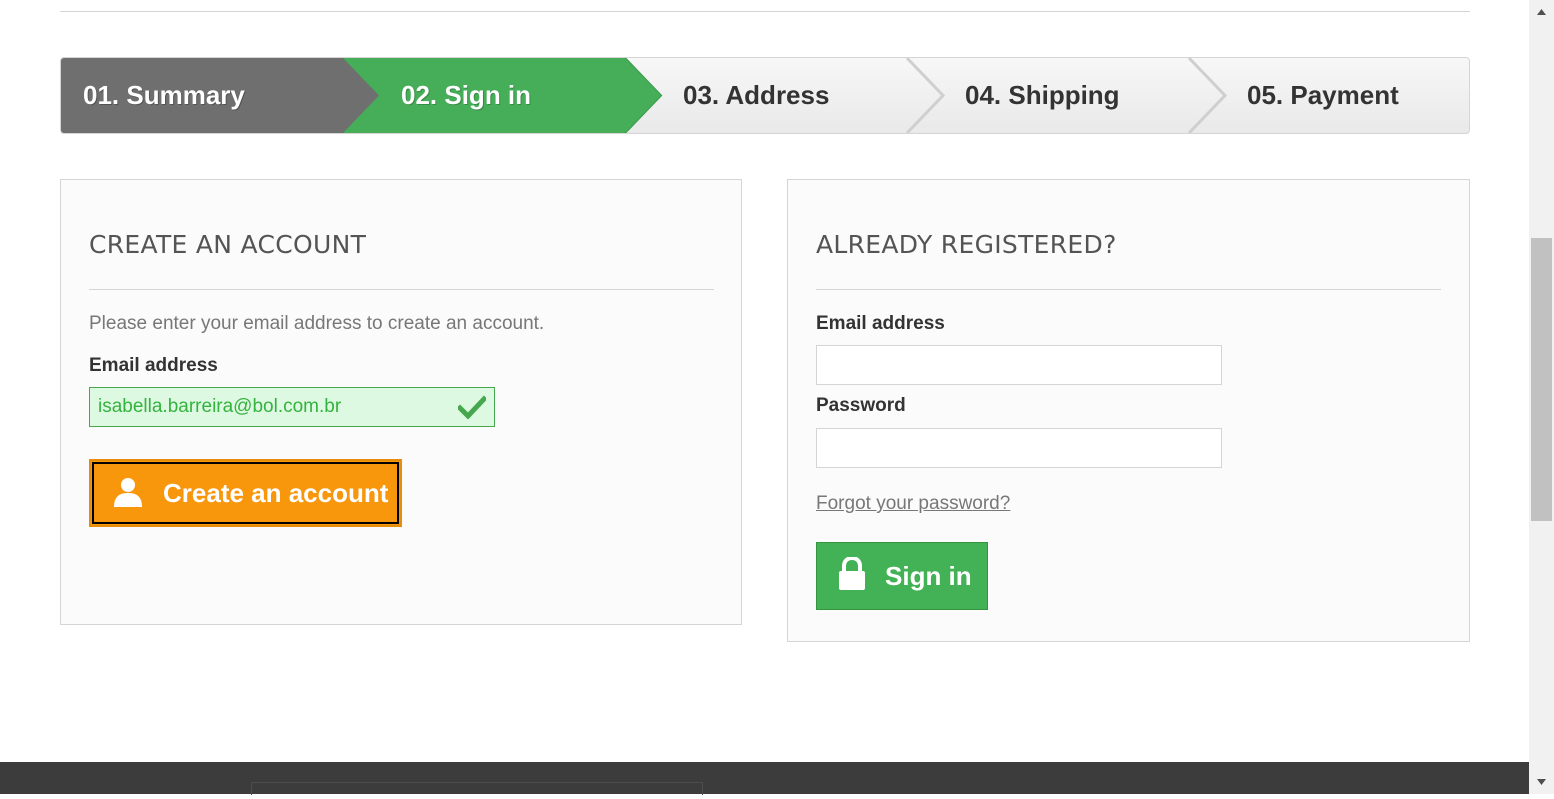 This screenshot has height=799, width=1554. I want to click on scrollbar-thumb, so click(1541, 379).